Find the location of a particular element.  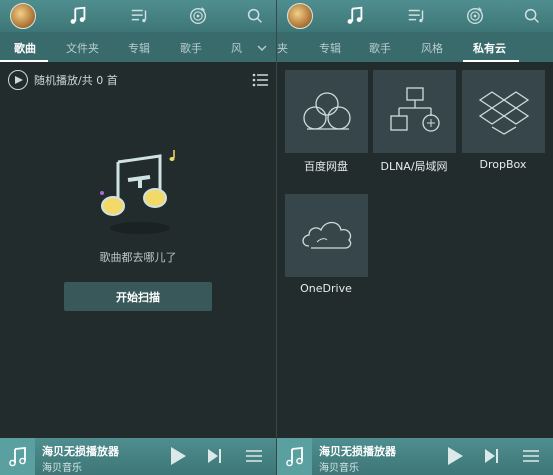

baidu-cloud-icon is located at coordinates (326, 110).